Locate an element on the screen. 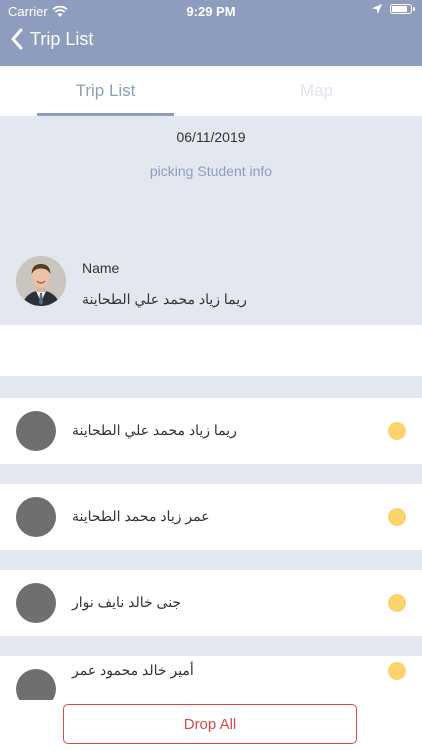  status-right is located at coordinates (393, 9).